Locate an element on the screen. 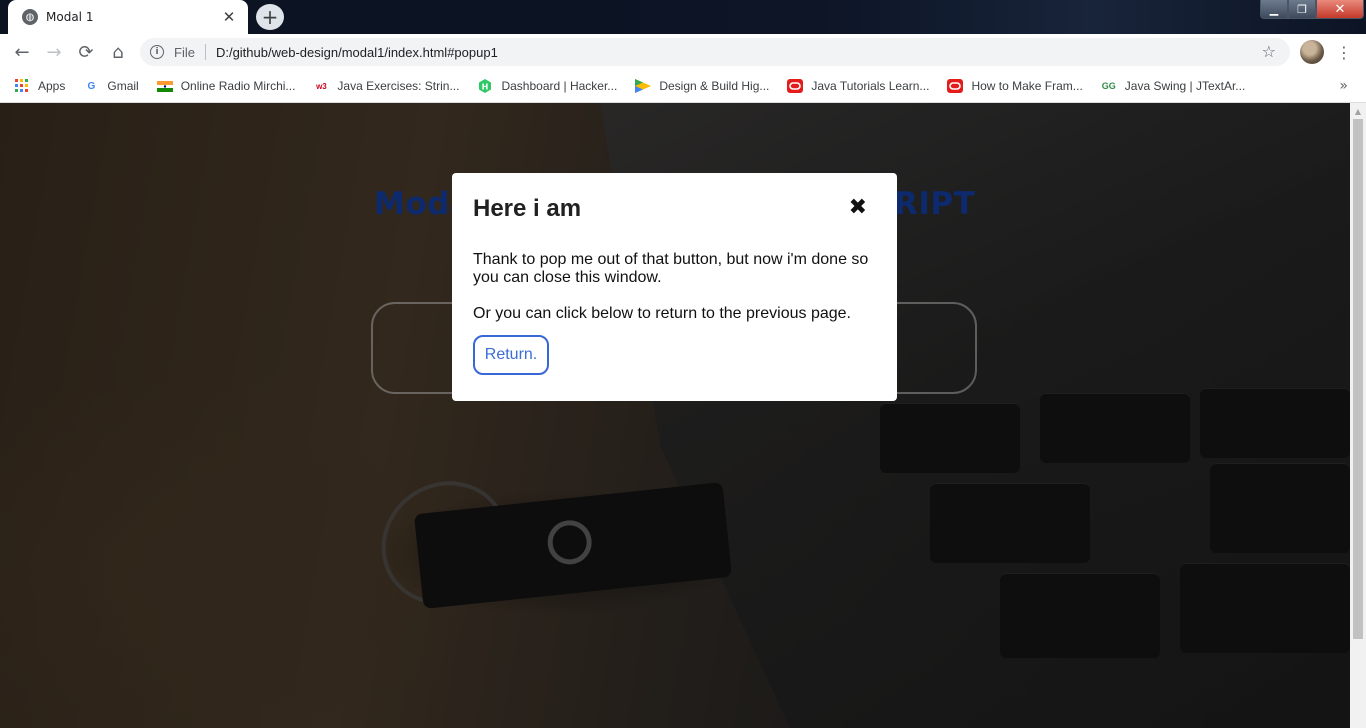 The width and height of the screenshot is (1366, 728). globe-icon: ◍ is located at coordinates (30, 17).